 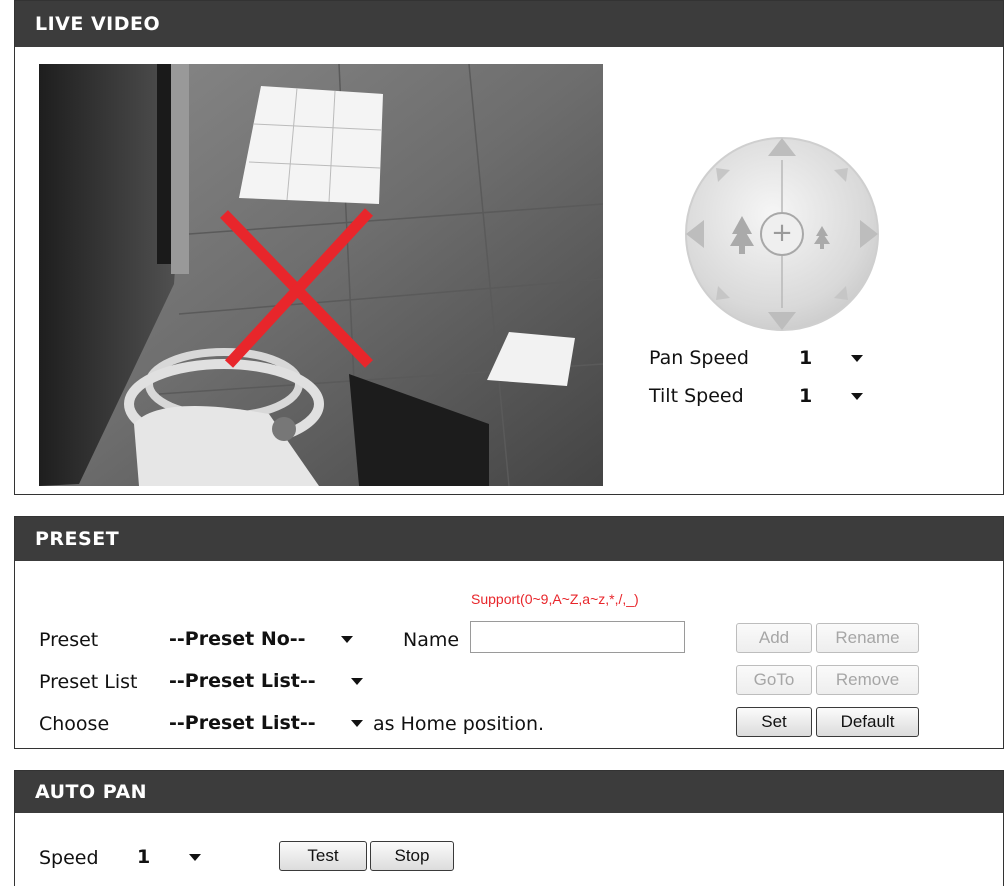 I want to click on preset-number-select: --Preset No--, so click(x=261, y=639).